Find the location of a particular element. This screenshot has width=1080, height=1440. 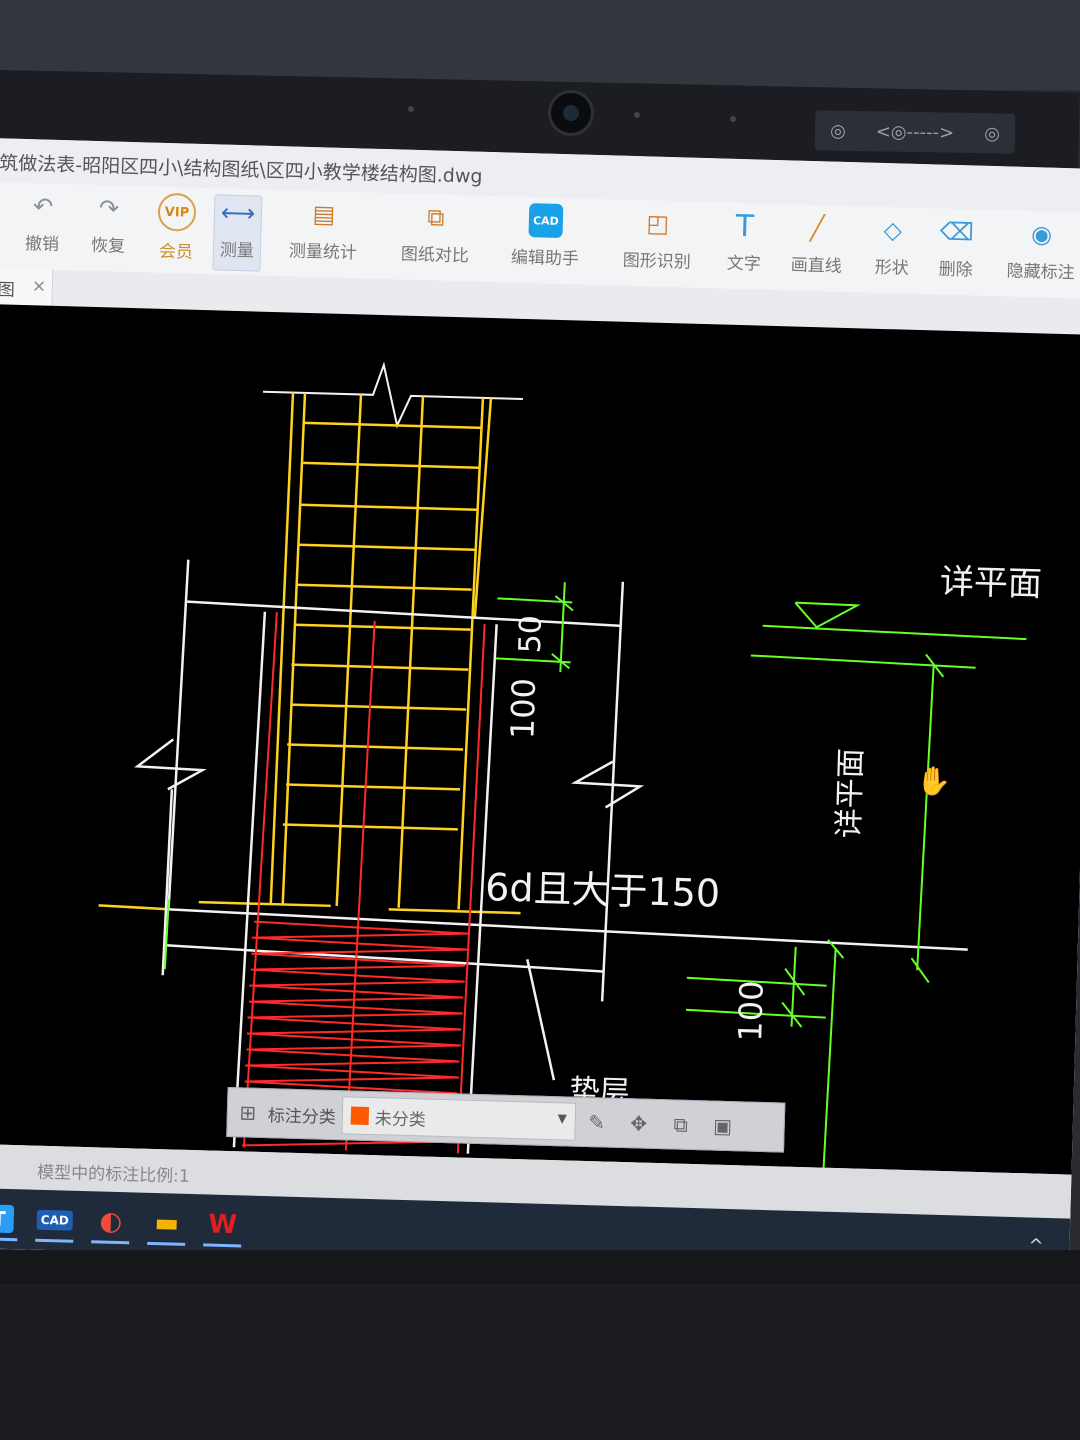

folder-icon: ▬ is located at coordinates (167, 1223).